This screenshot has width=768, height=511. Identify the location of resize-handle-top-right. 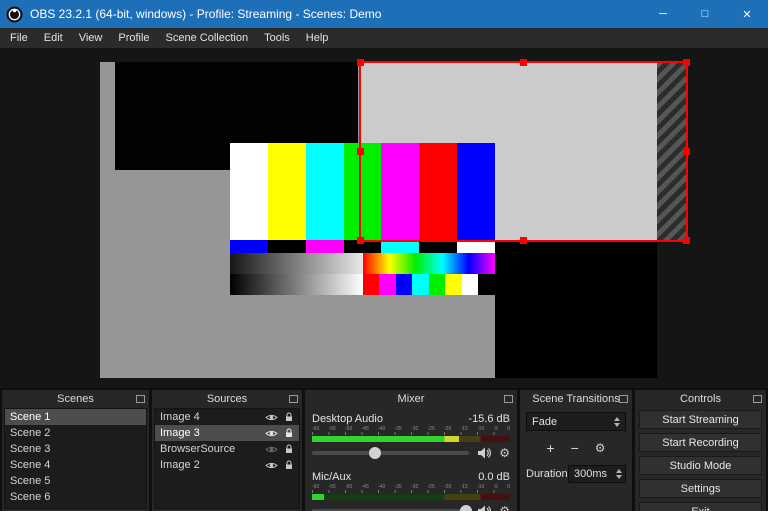
(686, 62).